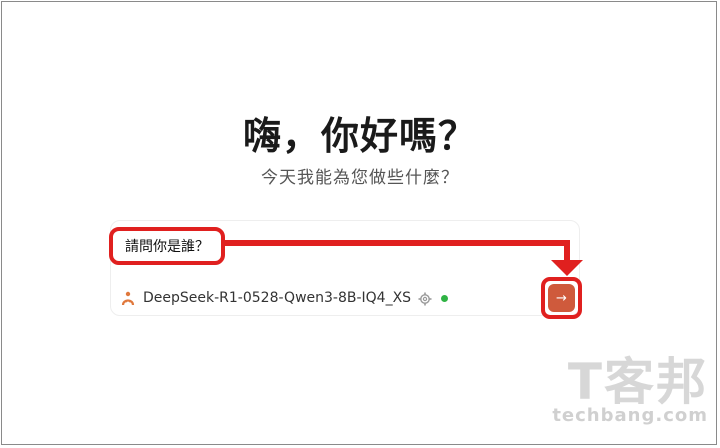  Describe the element at coordinates (567, 268) in the screenshot. I see `annotation-arrow-head` at that location.